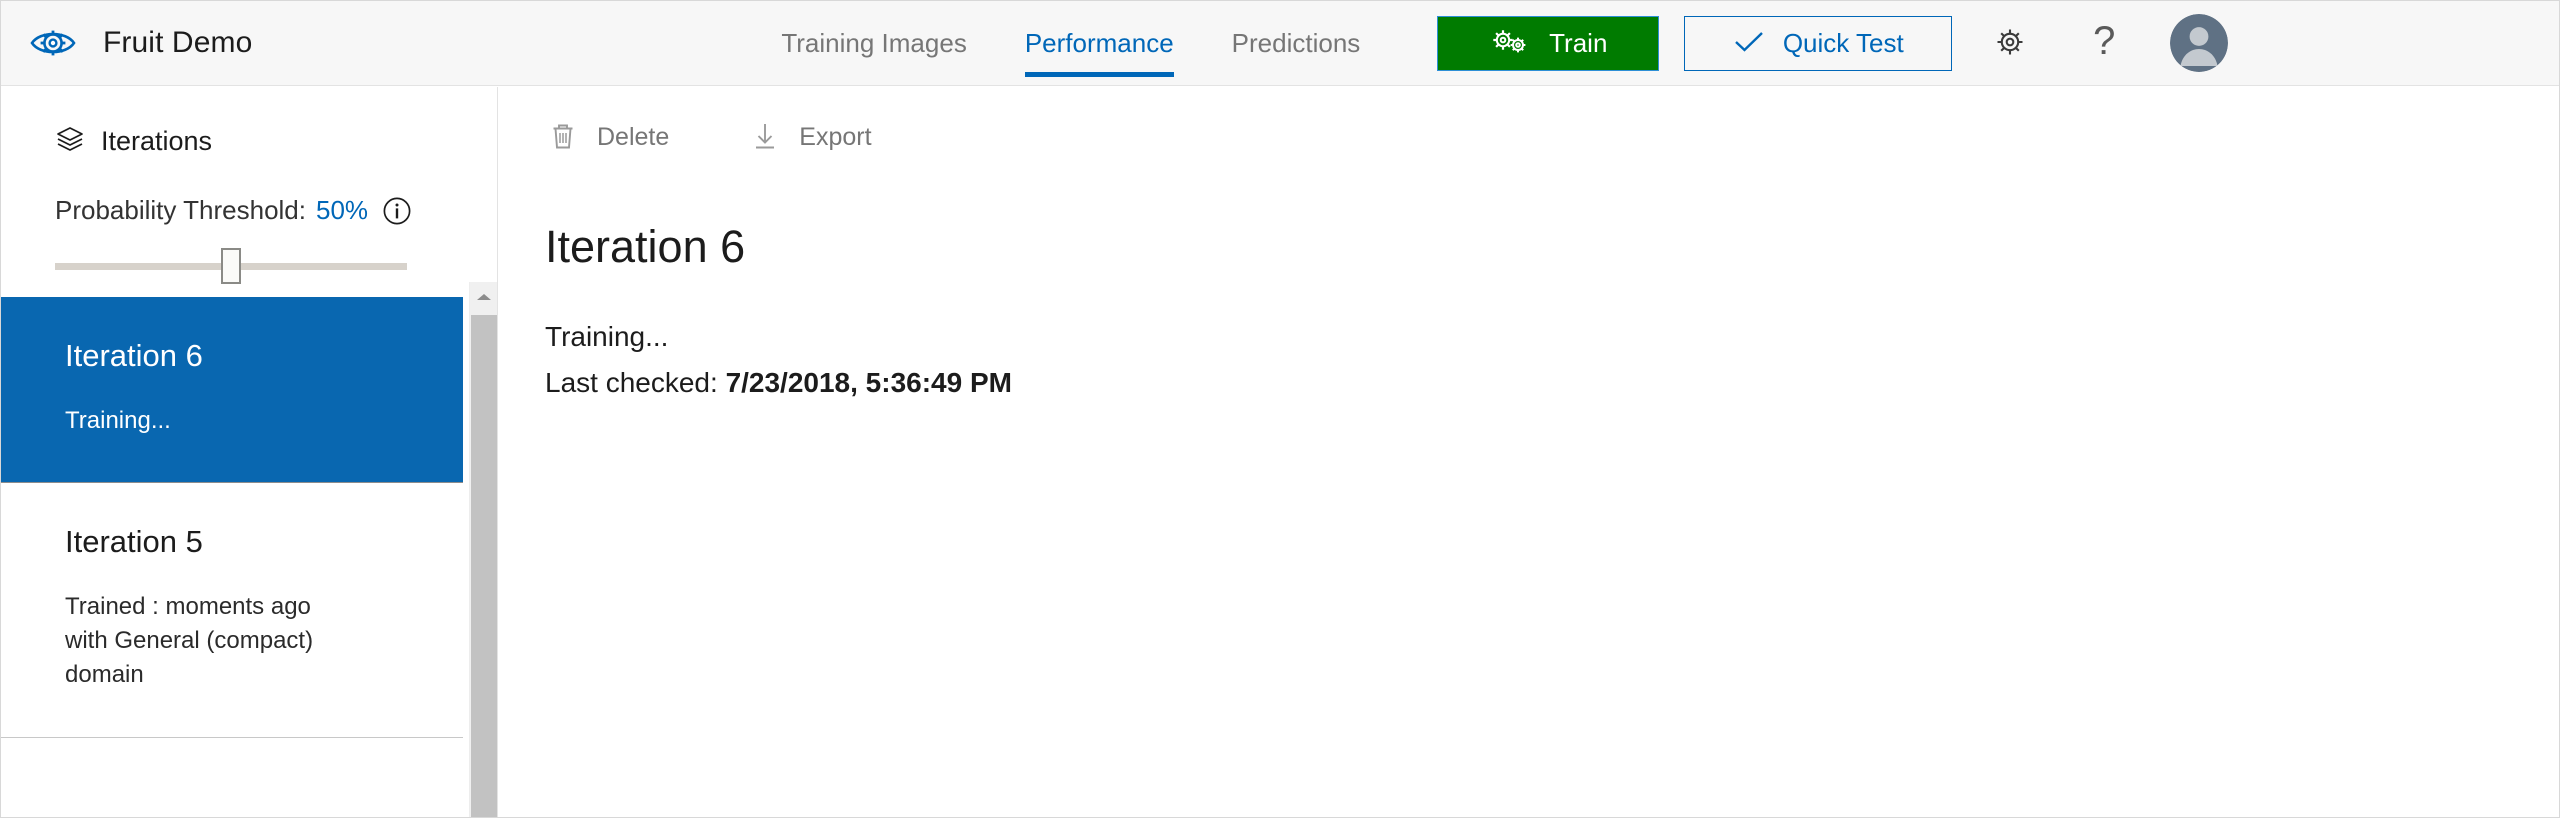  I want to click on scrollbar-thumb, so click(484, 566).